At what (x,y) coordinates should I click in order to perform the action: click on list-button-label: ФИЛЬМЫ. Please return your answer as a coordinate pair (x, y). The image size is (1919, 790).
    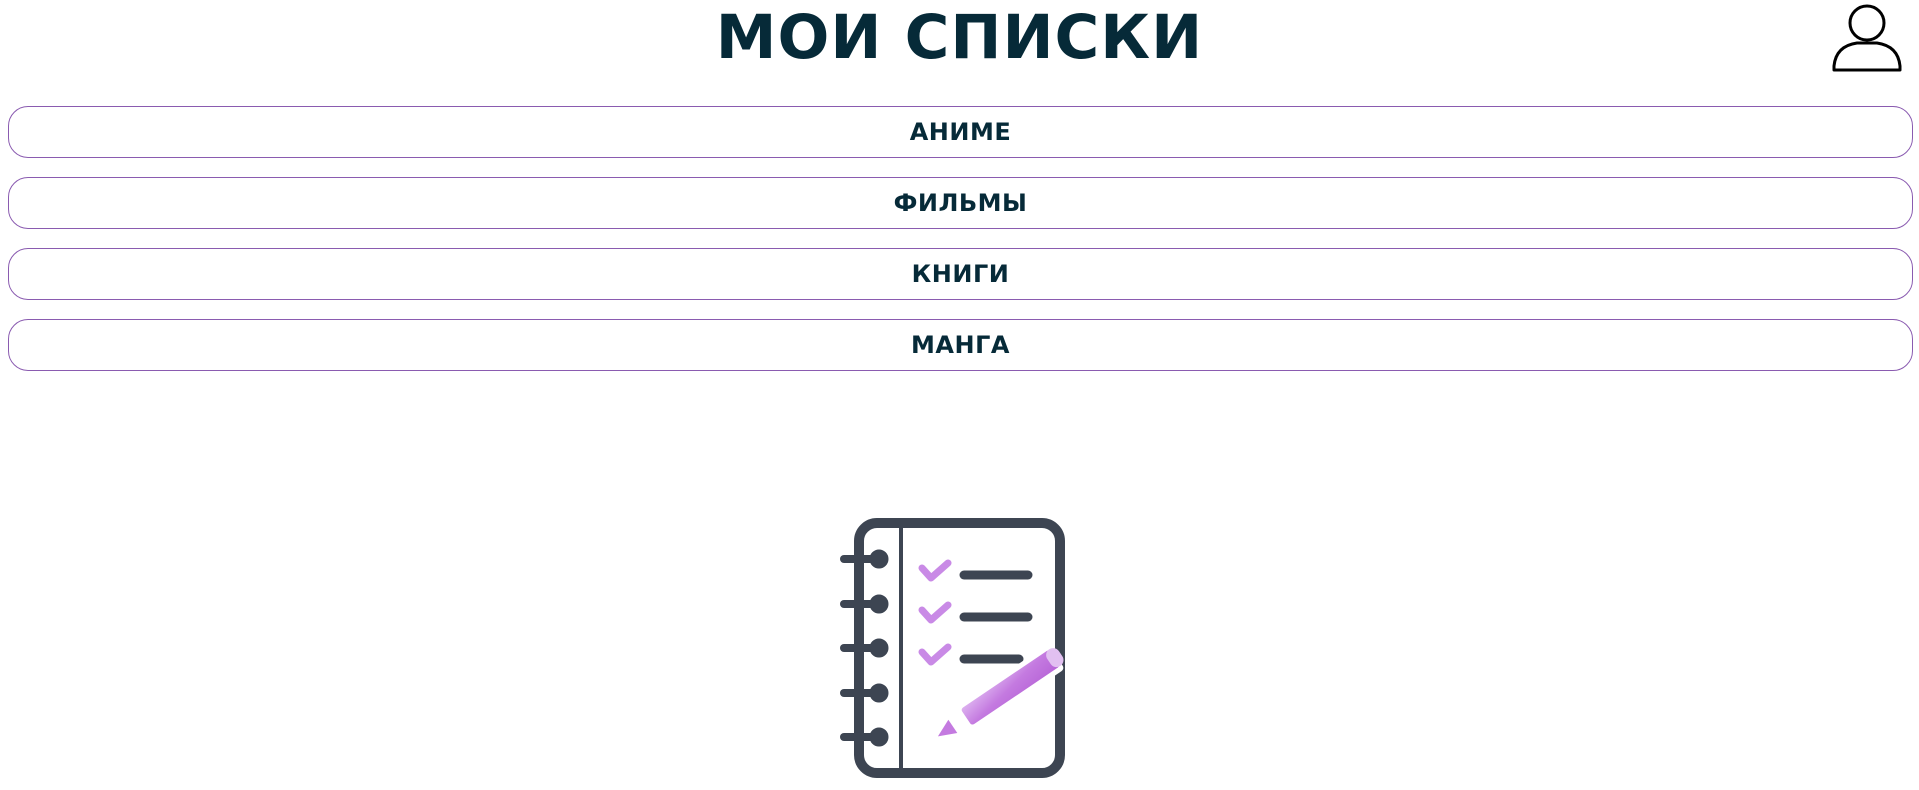
    Looking at the image, I should click on (960, 203).